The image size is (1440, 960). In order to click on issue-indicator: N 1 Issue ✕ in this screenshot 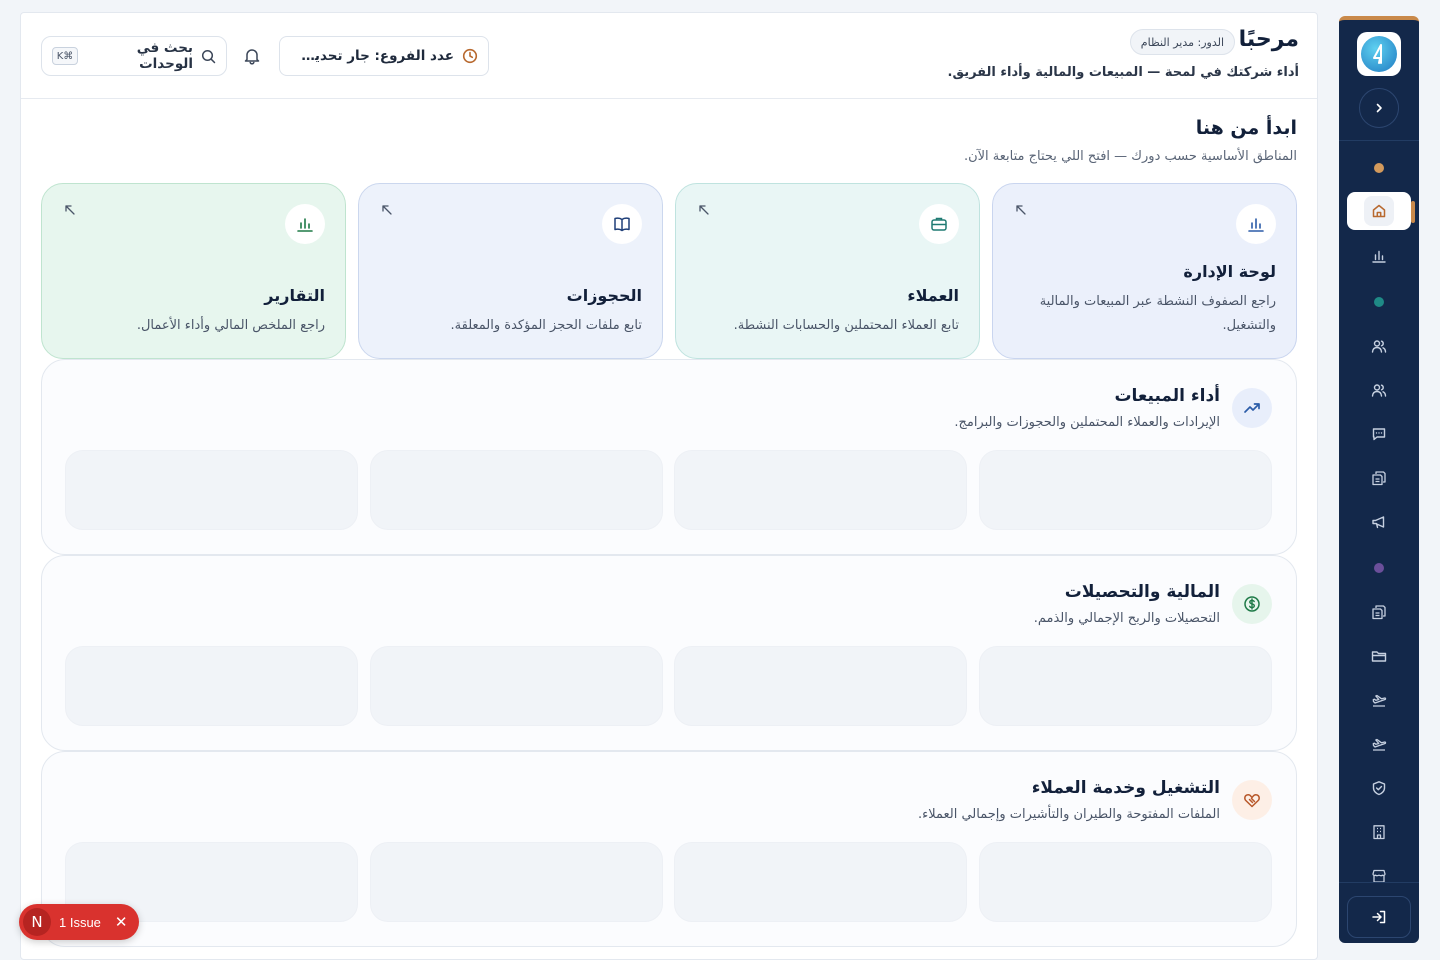, I will do `click(79, 922)`.